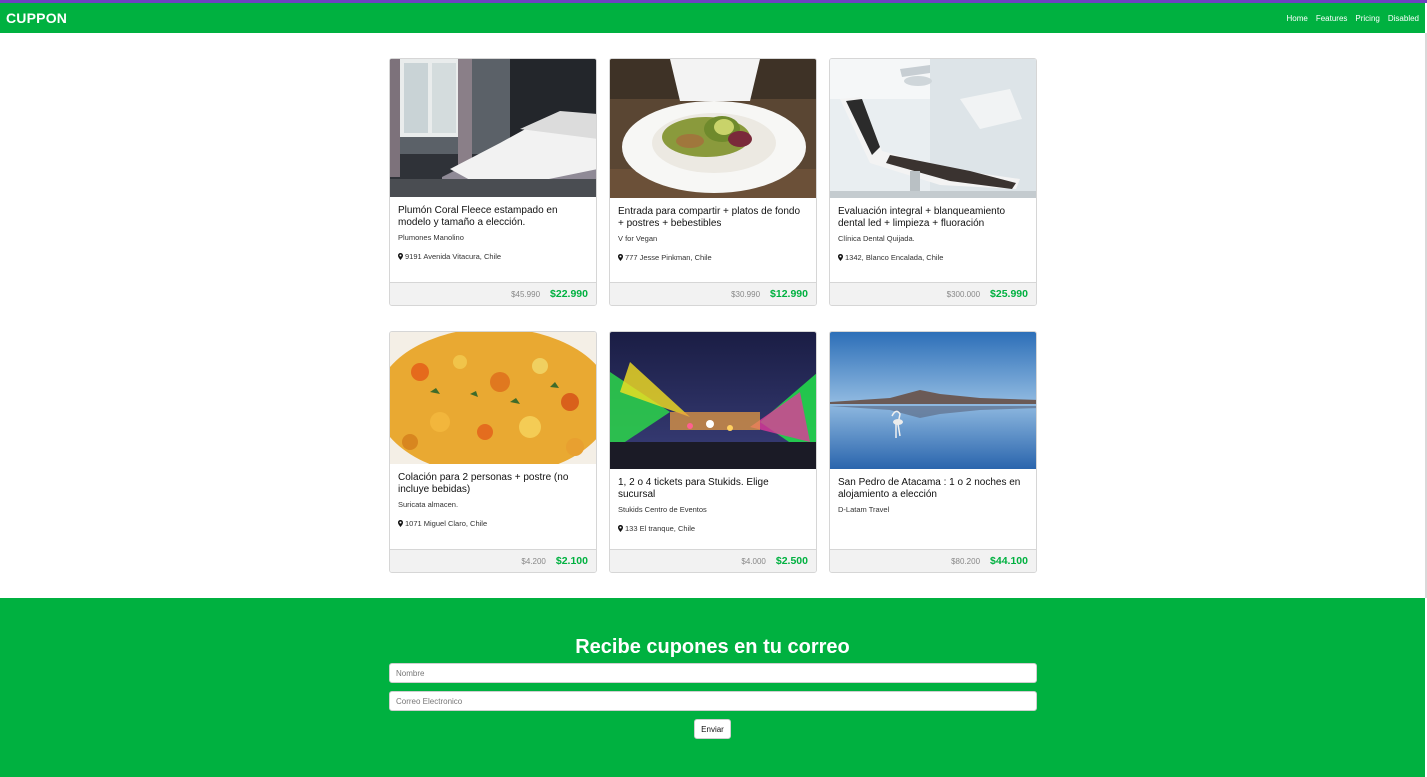 The image size is (1427, 777). Describe the element at coordinates (638, 238) in the screenshot. I see `deal-merchant: V for Vegan` at that location.